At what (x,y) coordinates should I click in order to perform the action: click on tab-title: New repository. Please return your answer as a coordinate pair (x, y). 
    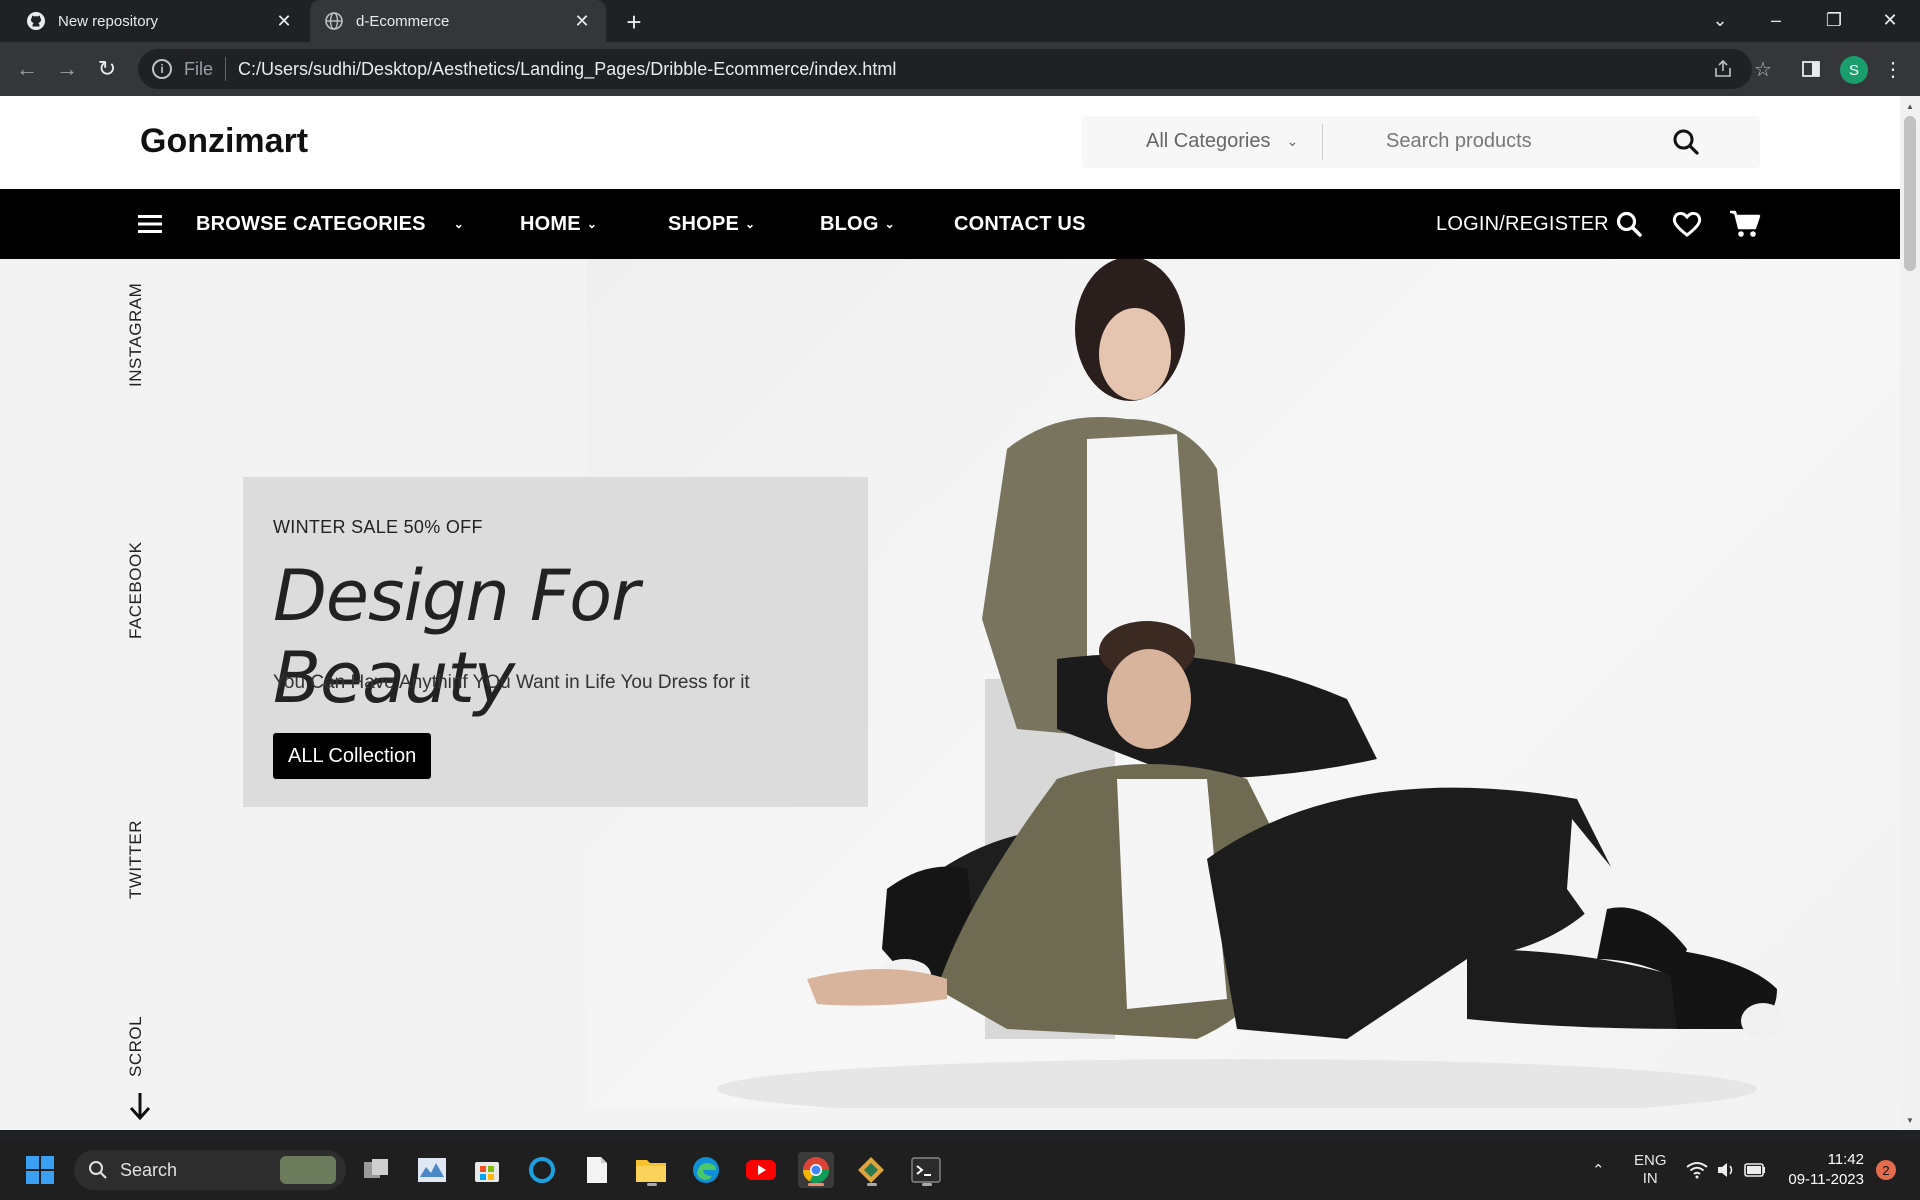
    Looking at the image, I should click on (108, 21).